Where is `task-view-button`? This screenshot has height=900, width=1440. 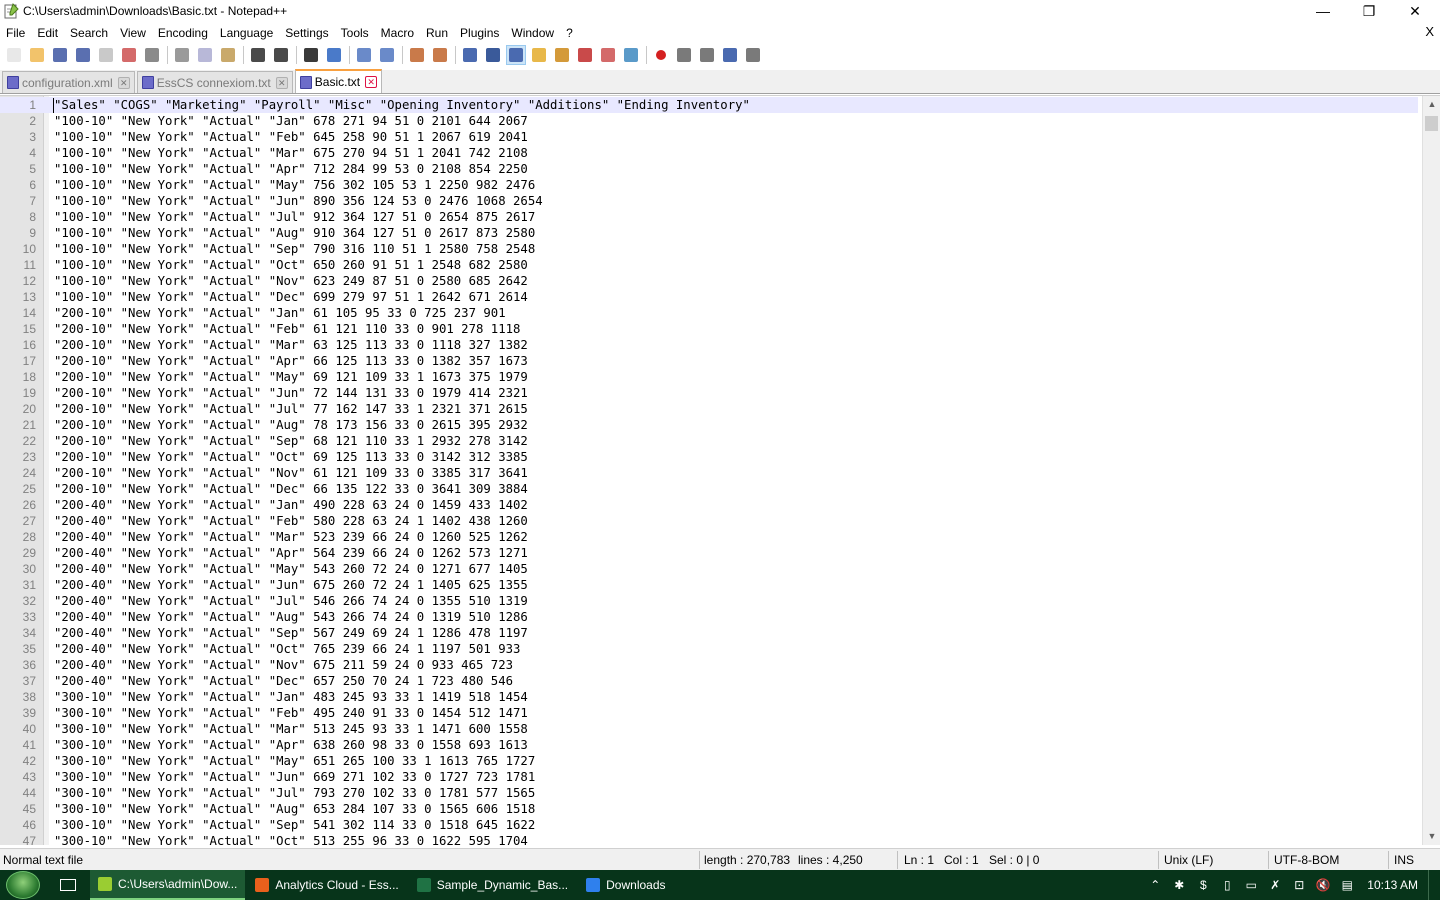 task-view-button is located at coordinates (68, 885).